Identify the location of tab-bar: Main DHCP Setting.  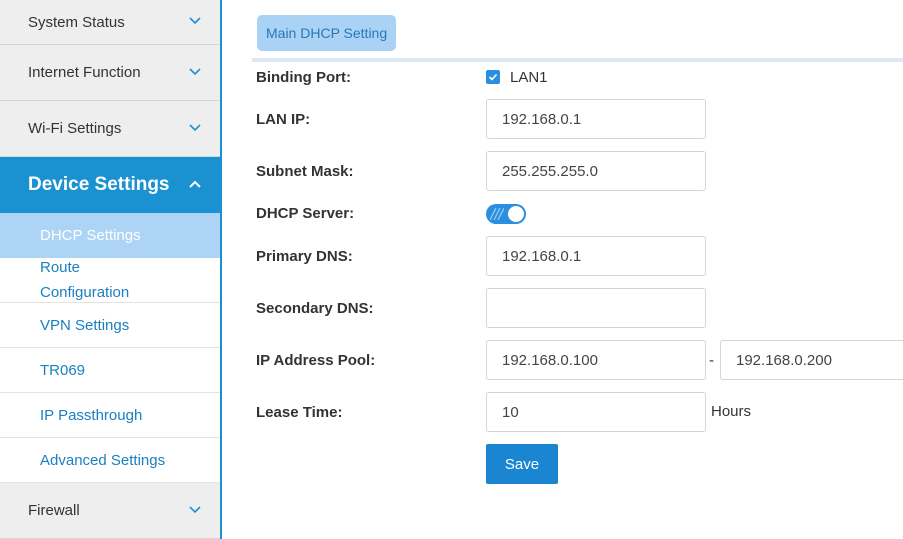
(577, 31).